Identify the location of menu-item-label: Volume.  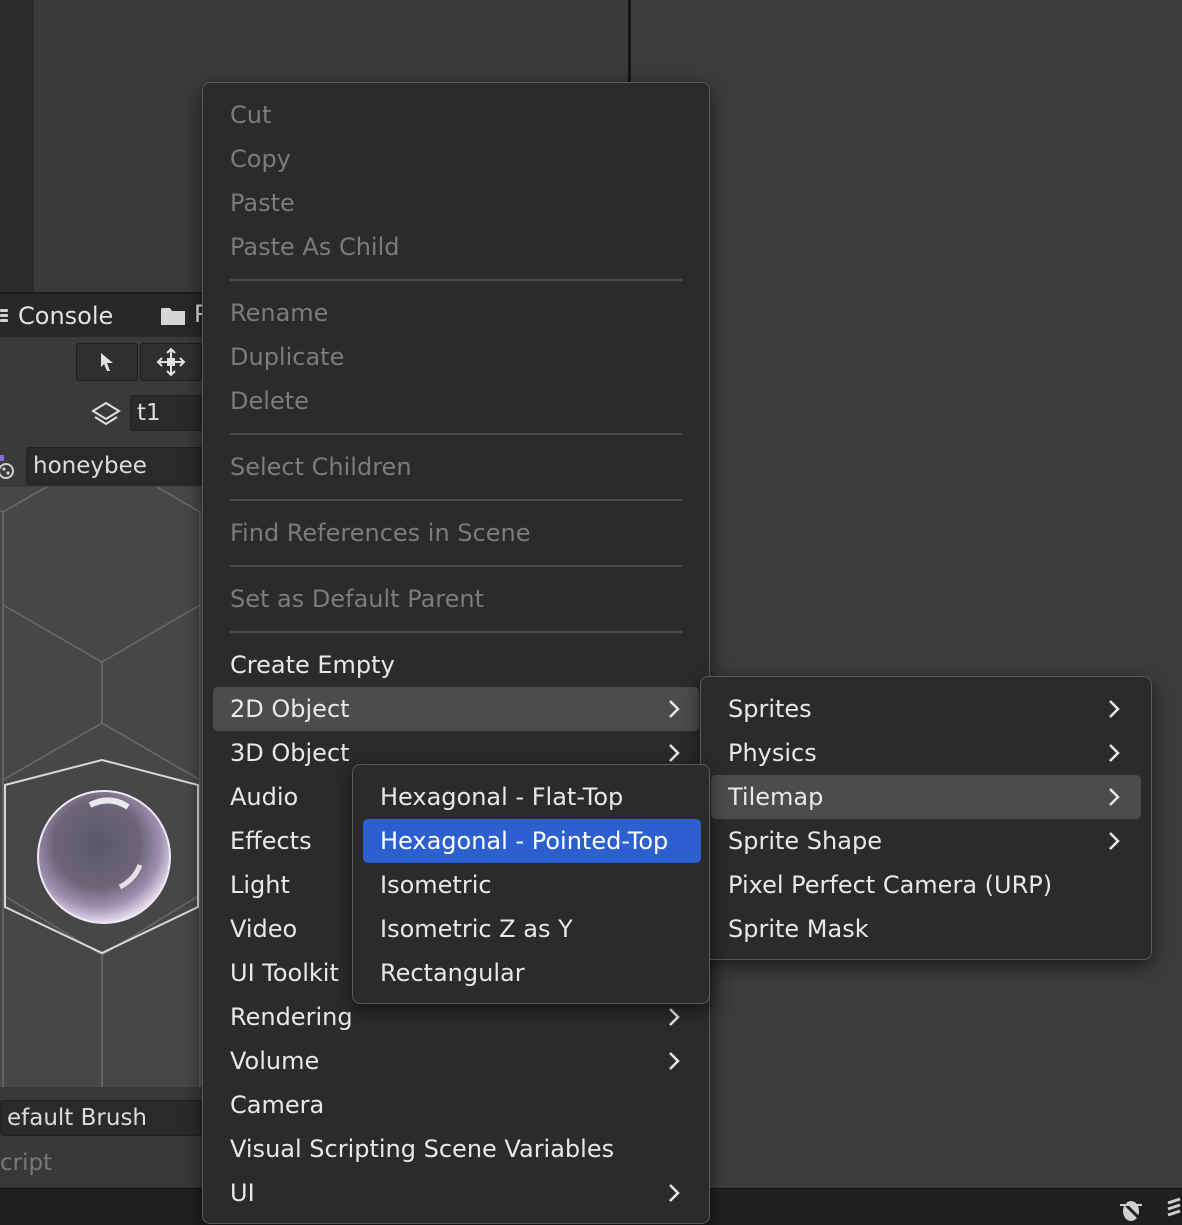
(275, 1061).